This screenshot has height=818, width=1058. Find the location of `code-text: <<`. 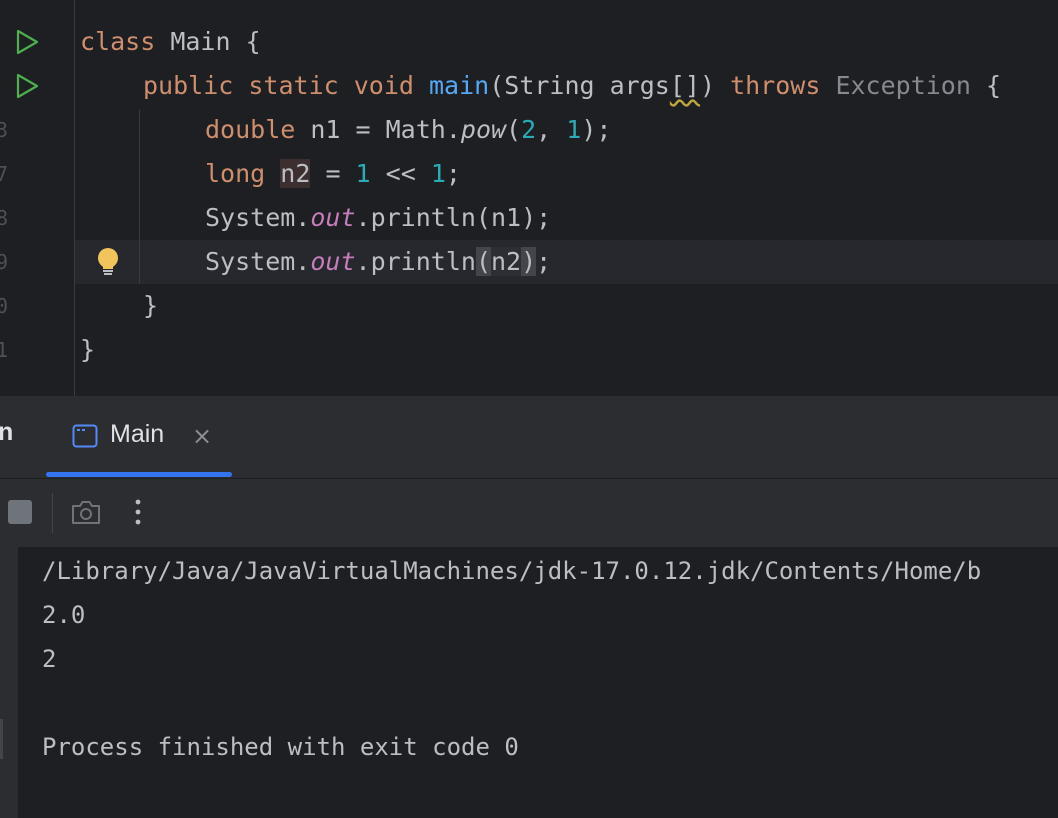

code-text: << is located at coordinates (400, 173).